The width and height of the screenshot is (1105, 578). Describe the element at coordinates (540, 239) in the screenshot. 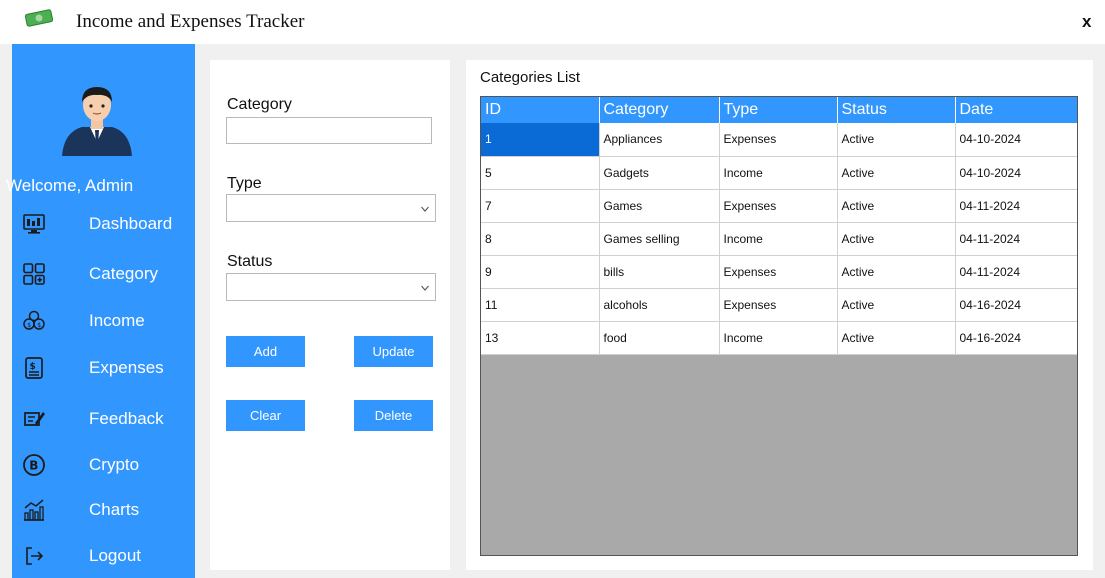

I see `table-cell: 8` at that location.